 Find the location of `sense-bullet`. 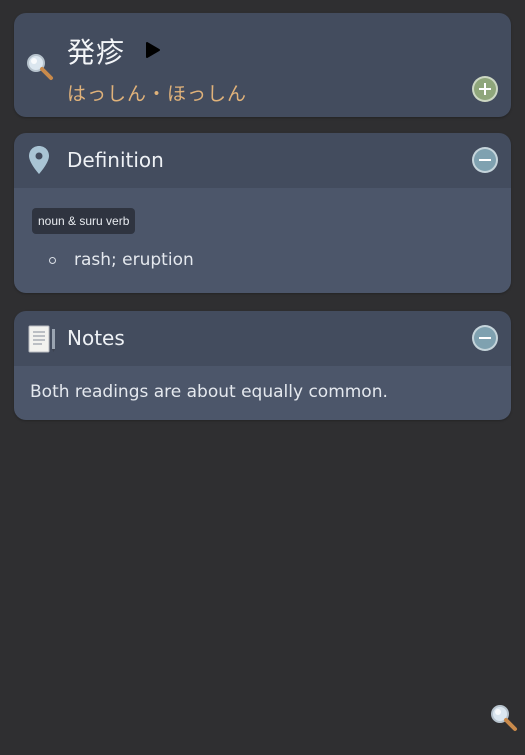

sense-bullet is located at coordinates (52, 260).